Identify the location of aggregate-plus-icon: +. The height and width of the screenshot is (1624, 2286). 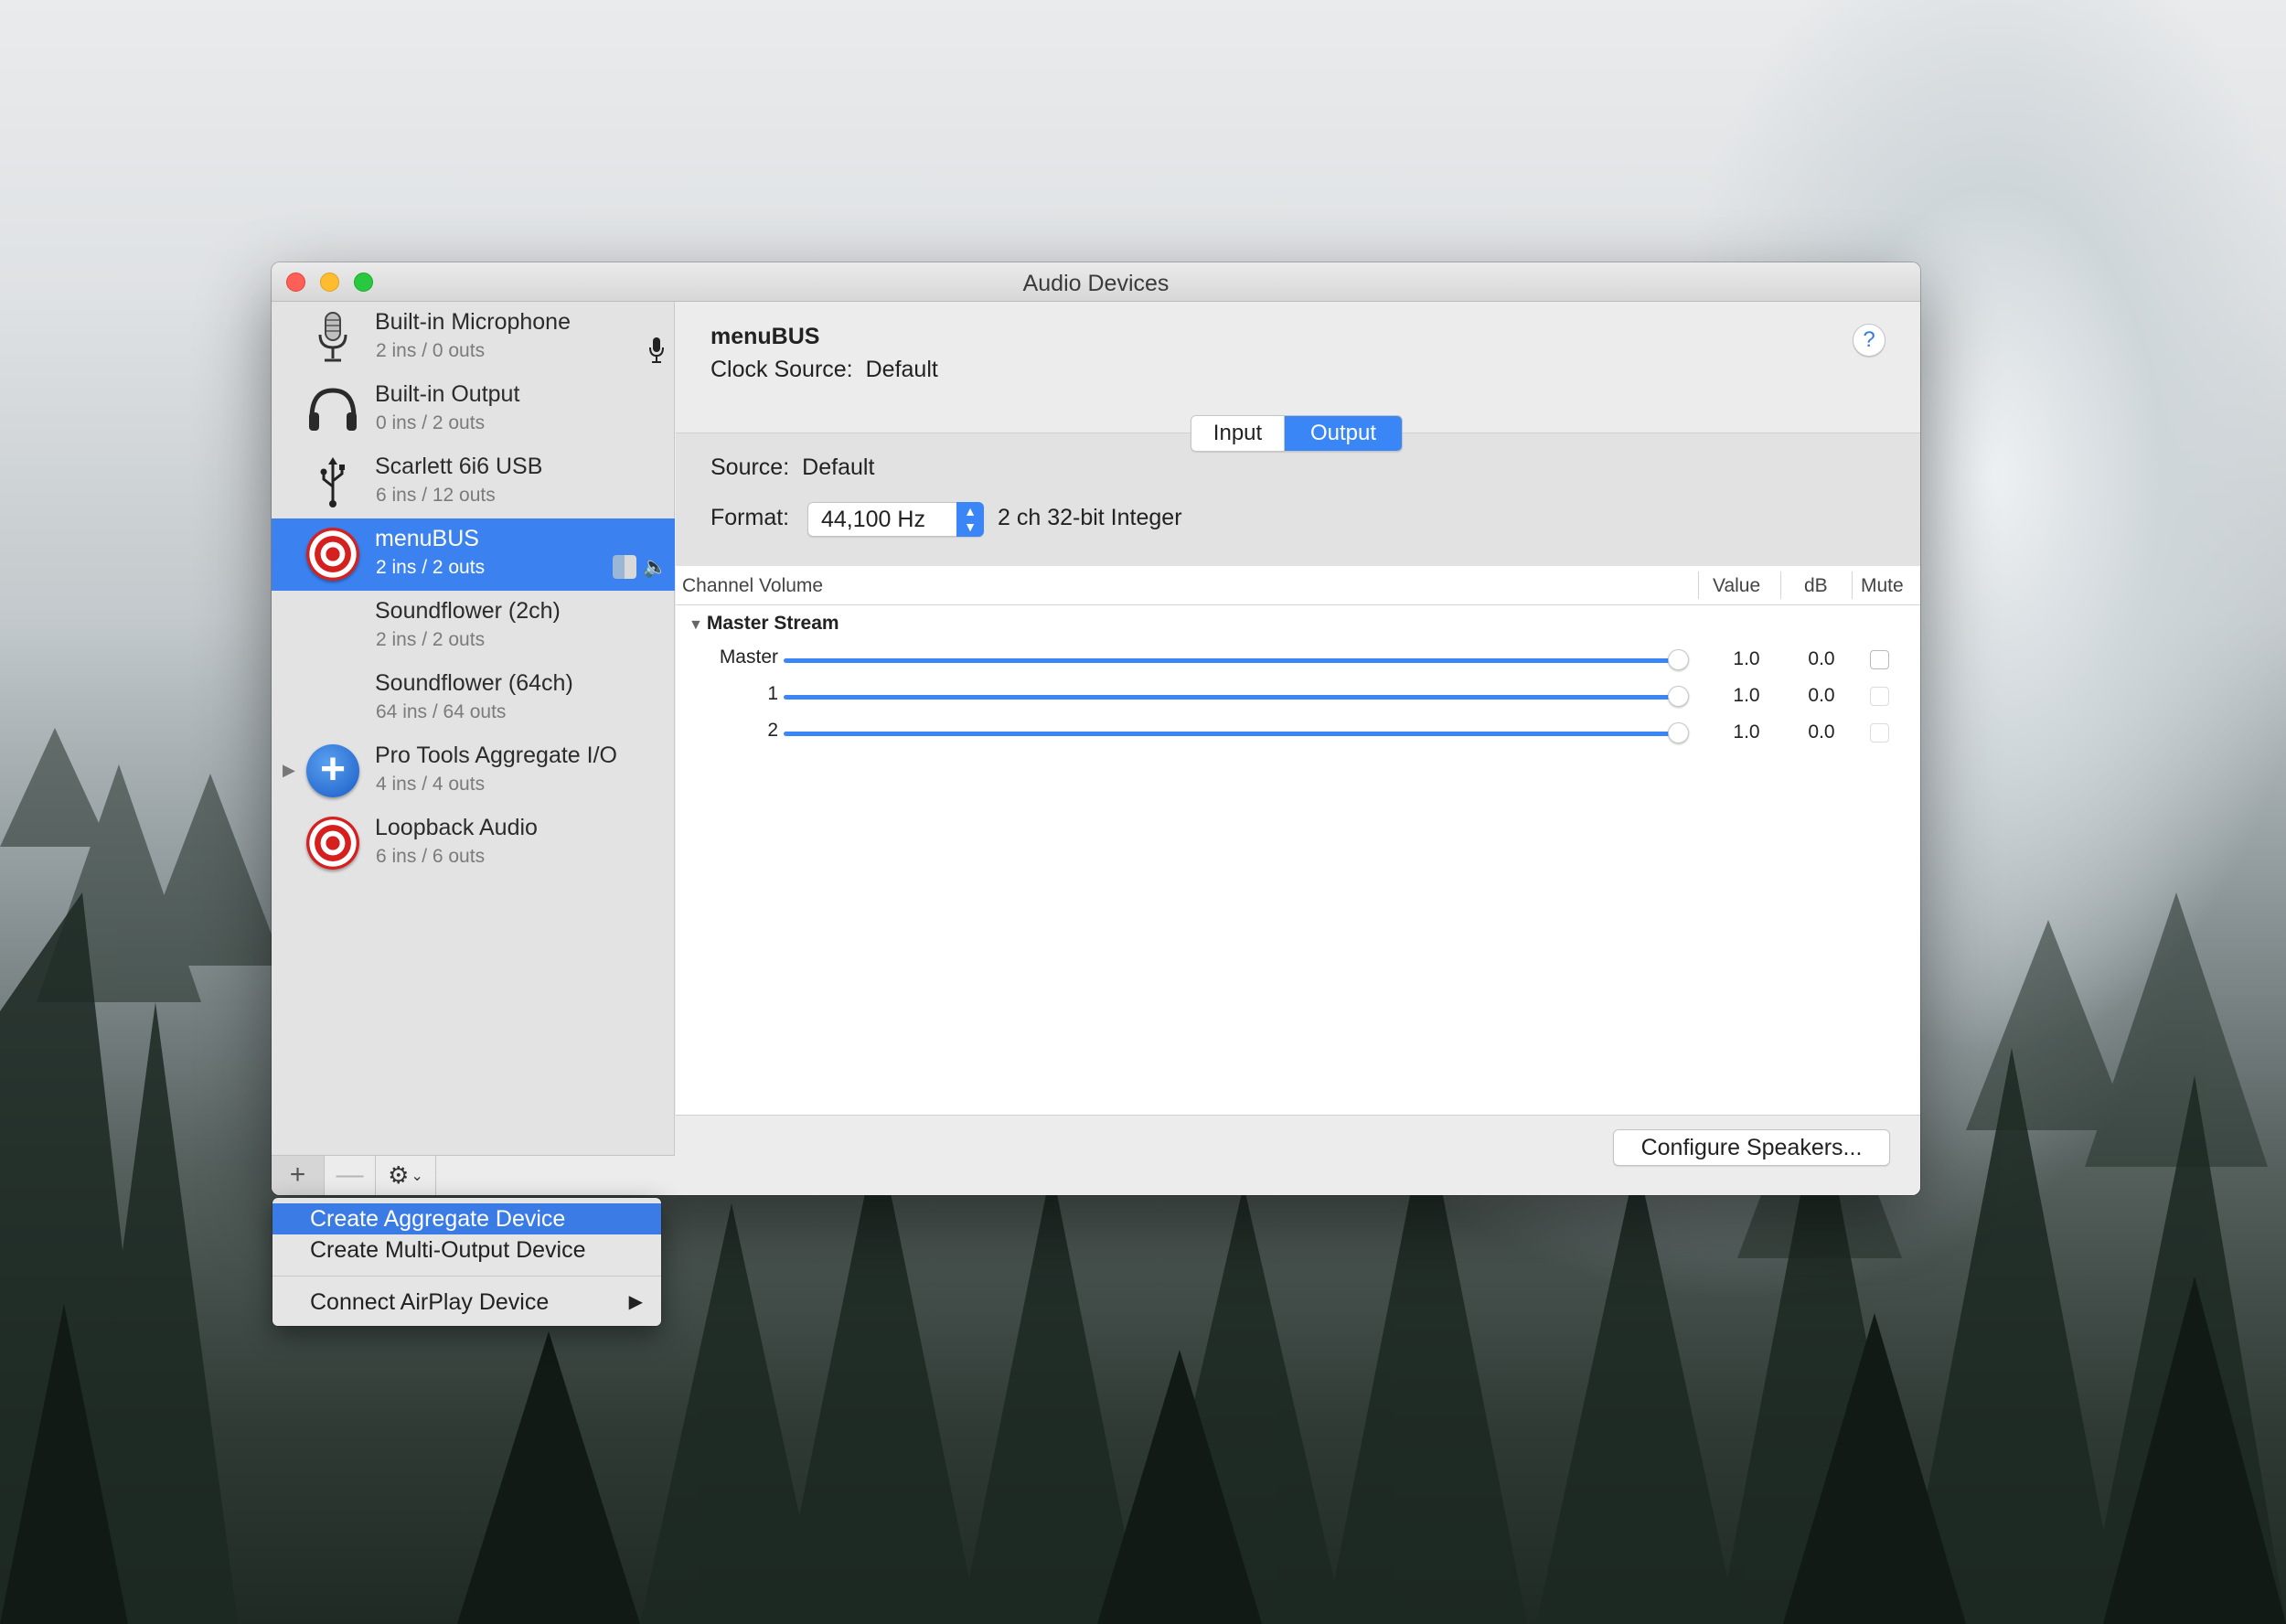
(332, 770).